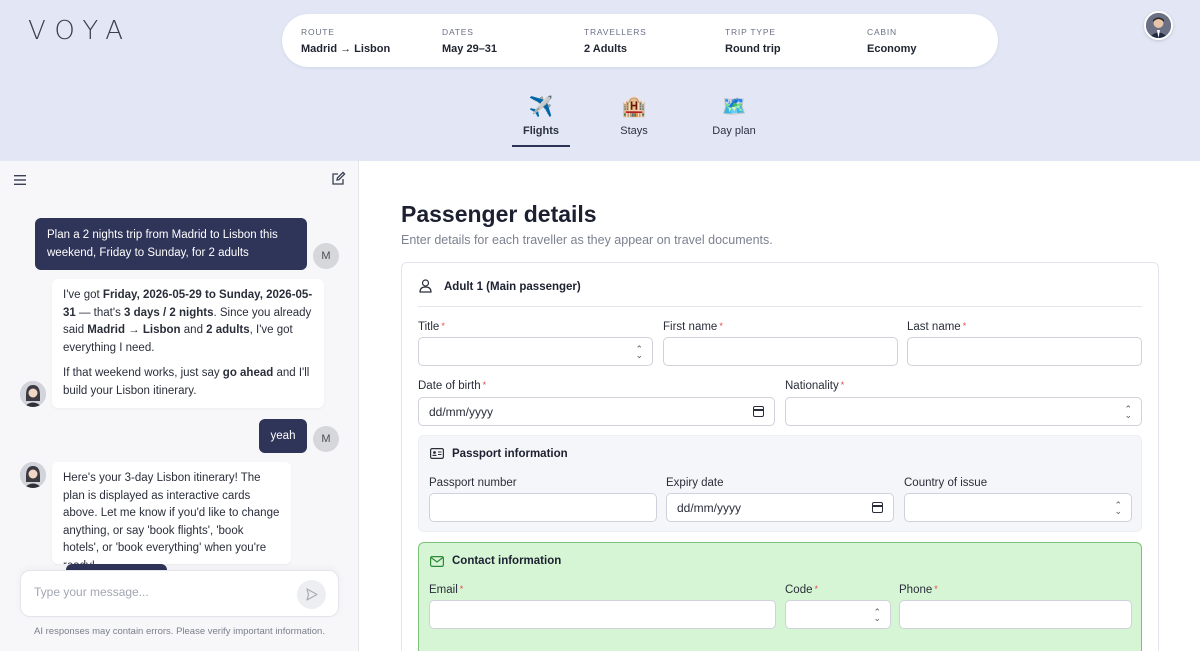  What do you see at coordinates (750, 32) in the screenshot?
I see `trip-type-label: TRIP TYPE` at bounding box center [750, 32].